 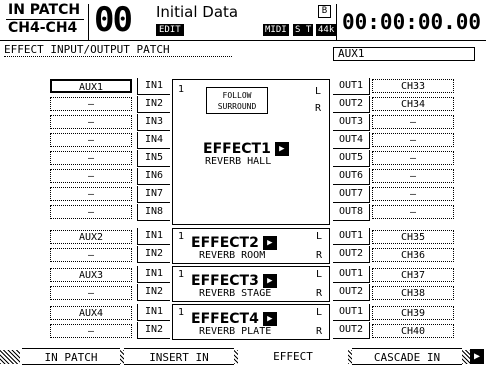 I want to click on effect1-output-2: CH34, so click(x=413, y=104).